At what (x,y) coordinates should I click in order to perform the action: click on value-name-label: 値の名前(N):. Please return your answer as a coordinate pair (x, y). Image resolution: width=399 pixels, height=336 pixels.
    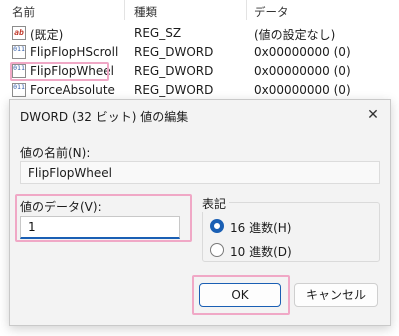
    Looking at the image, I should click on (55, 153).